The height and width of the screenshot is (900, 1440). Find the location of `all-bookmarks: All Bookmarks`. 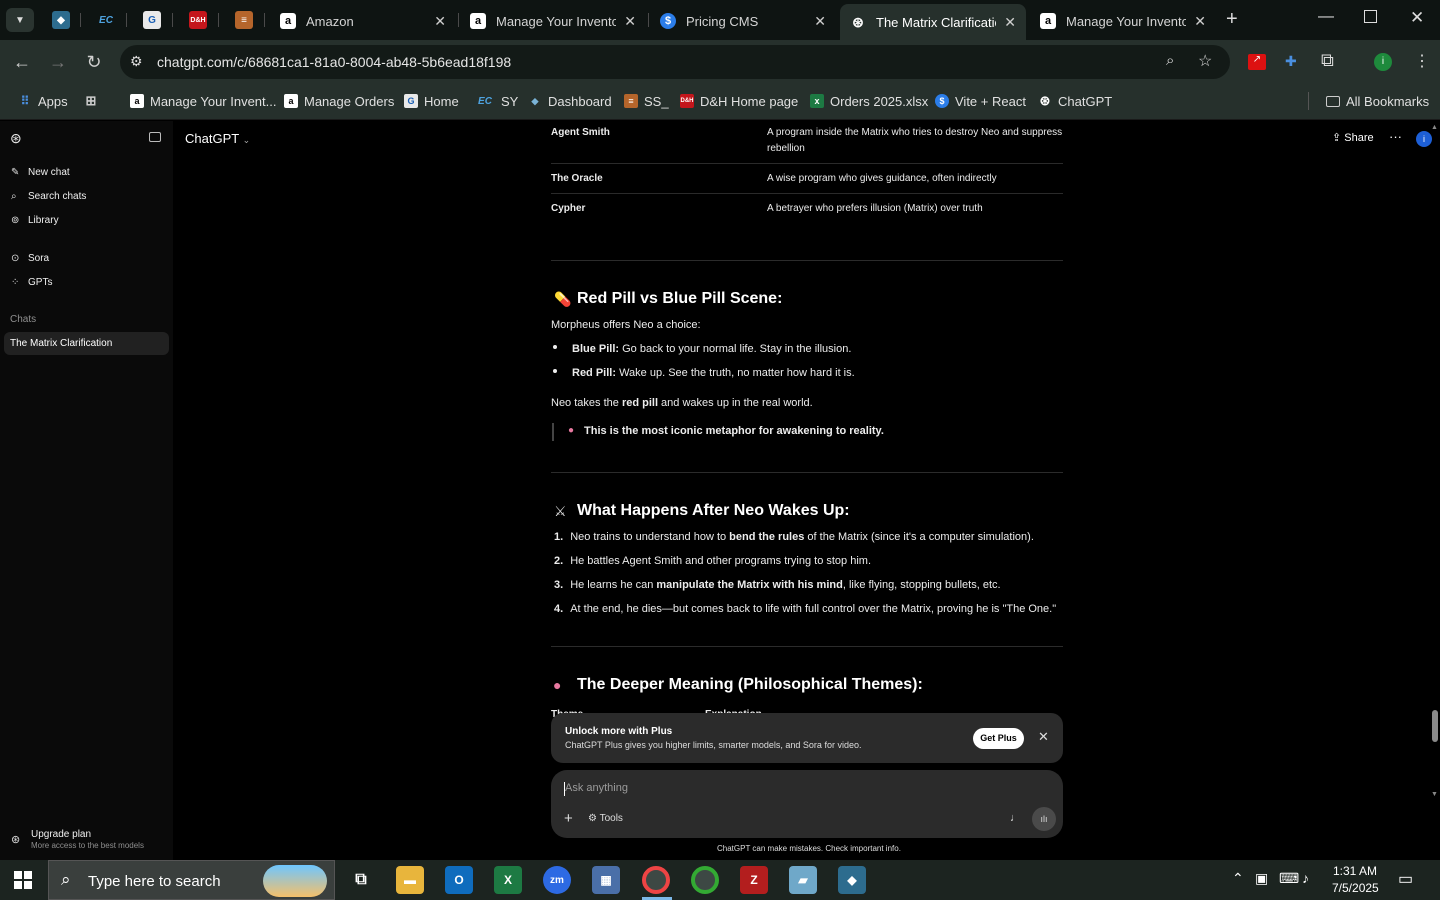

all-bookmarks: All Bookmarks is located at coordinates (1377, 101).